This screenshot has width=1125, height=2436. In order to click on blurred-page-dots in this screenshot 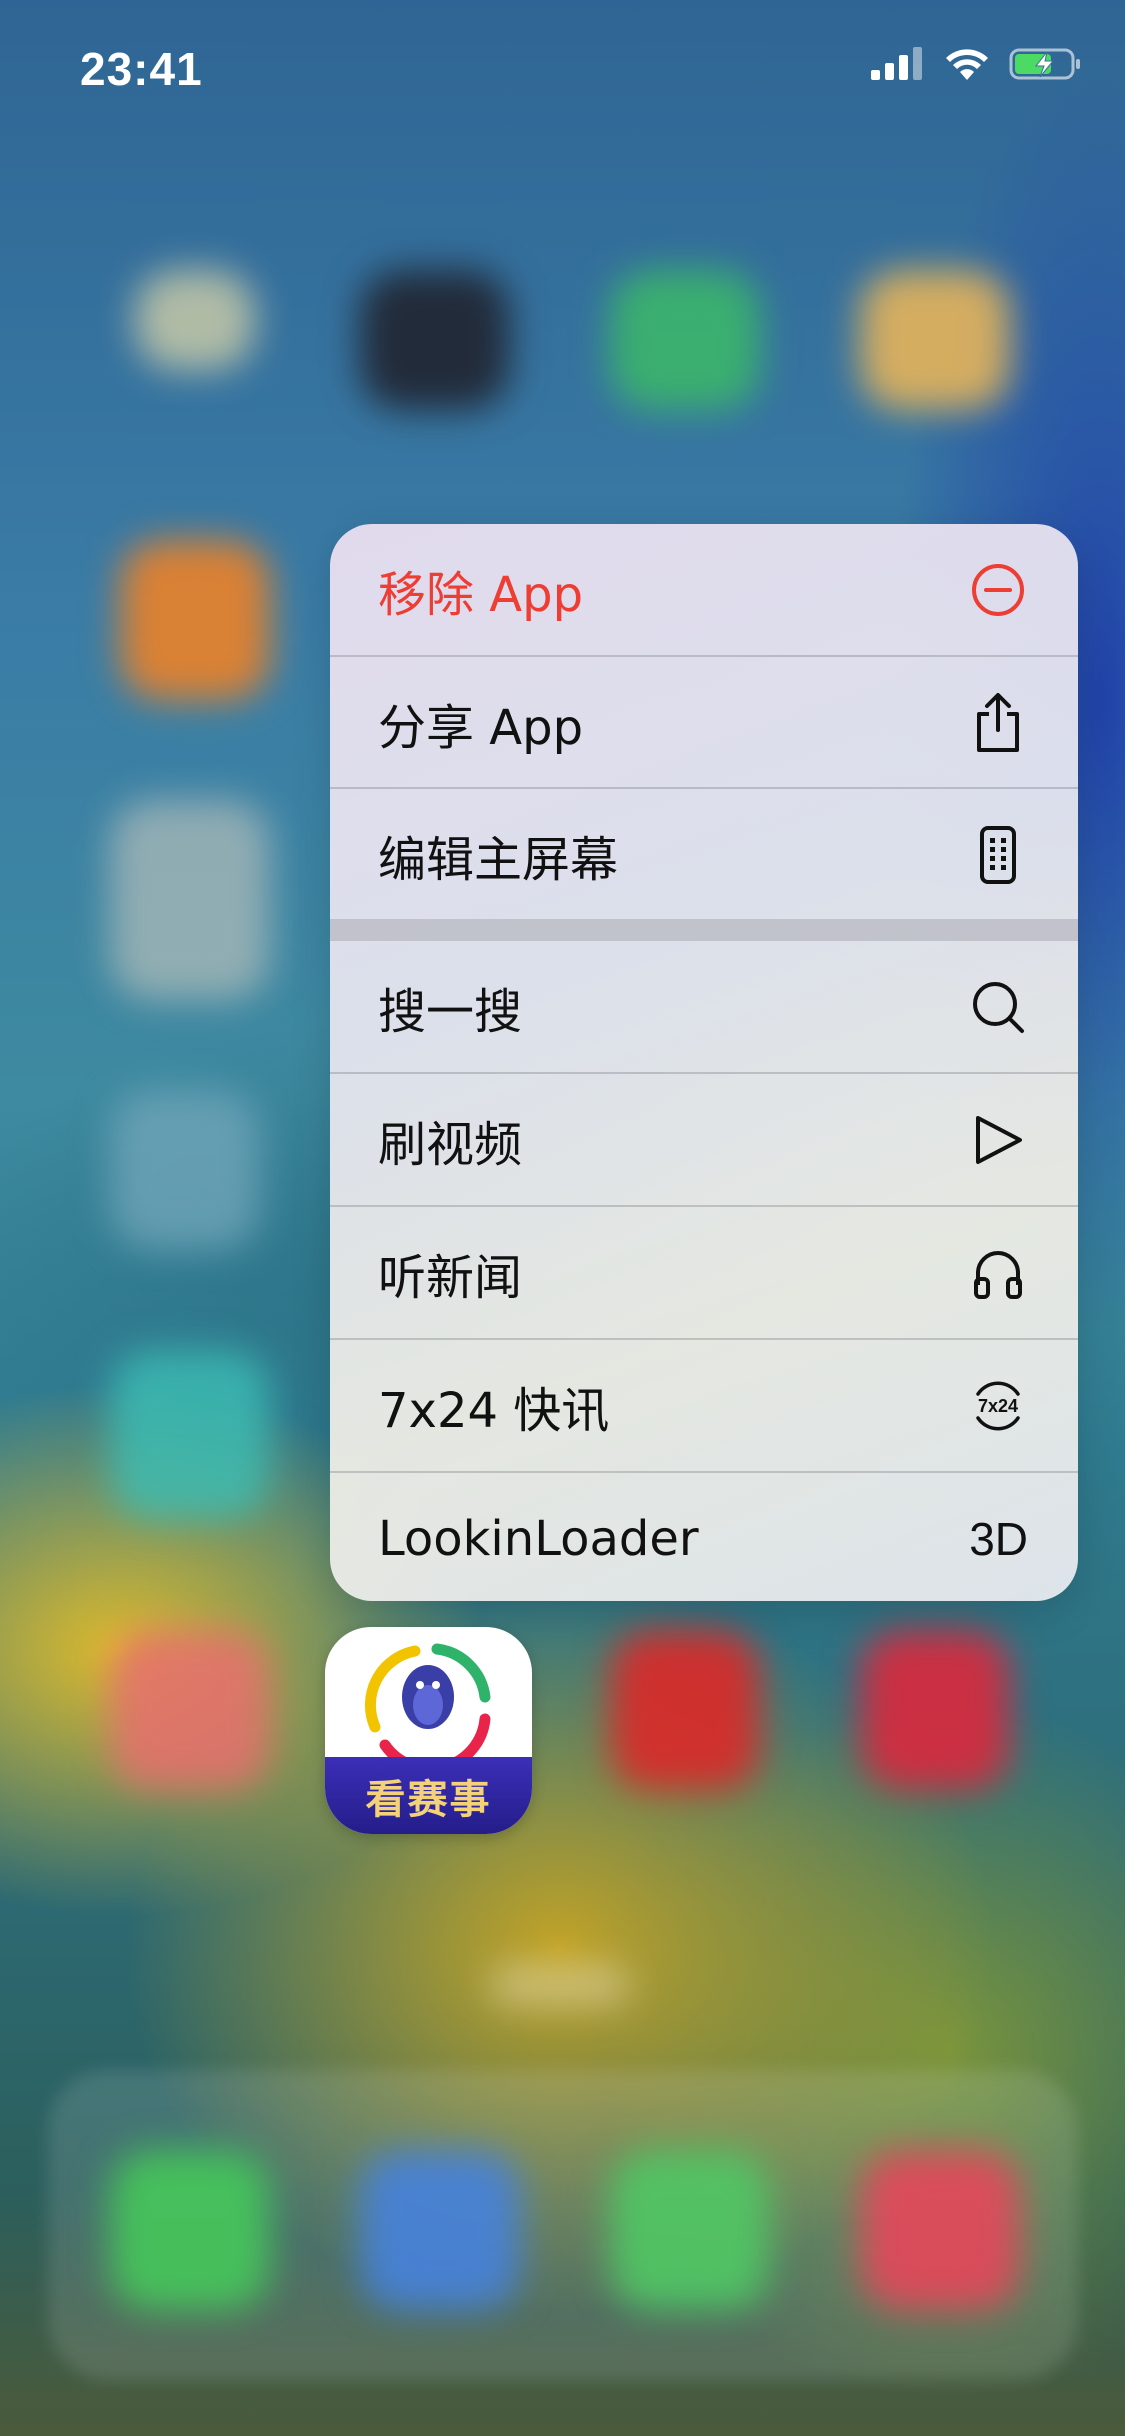, I will do `click(560, 1985)`.